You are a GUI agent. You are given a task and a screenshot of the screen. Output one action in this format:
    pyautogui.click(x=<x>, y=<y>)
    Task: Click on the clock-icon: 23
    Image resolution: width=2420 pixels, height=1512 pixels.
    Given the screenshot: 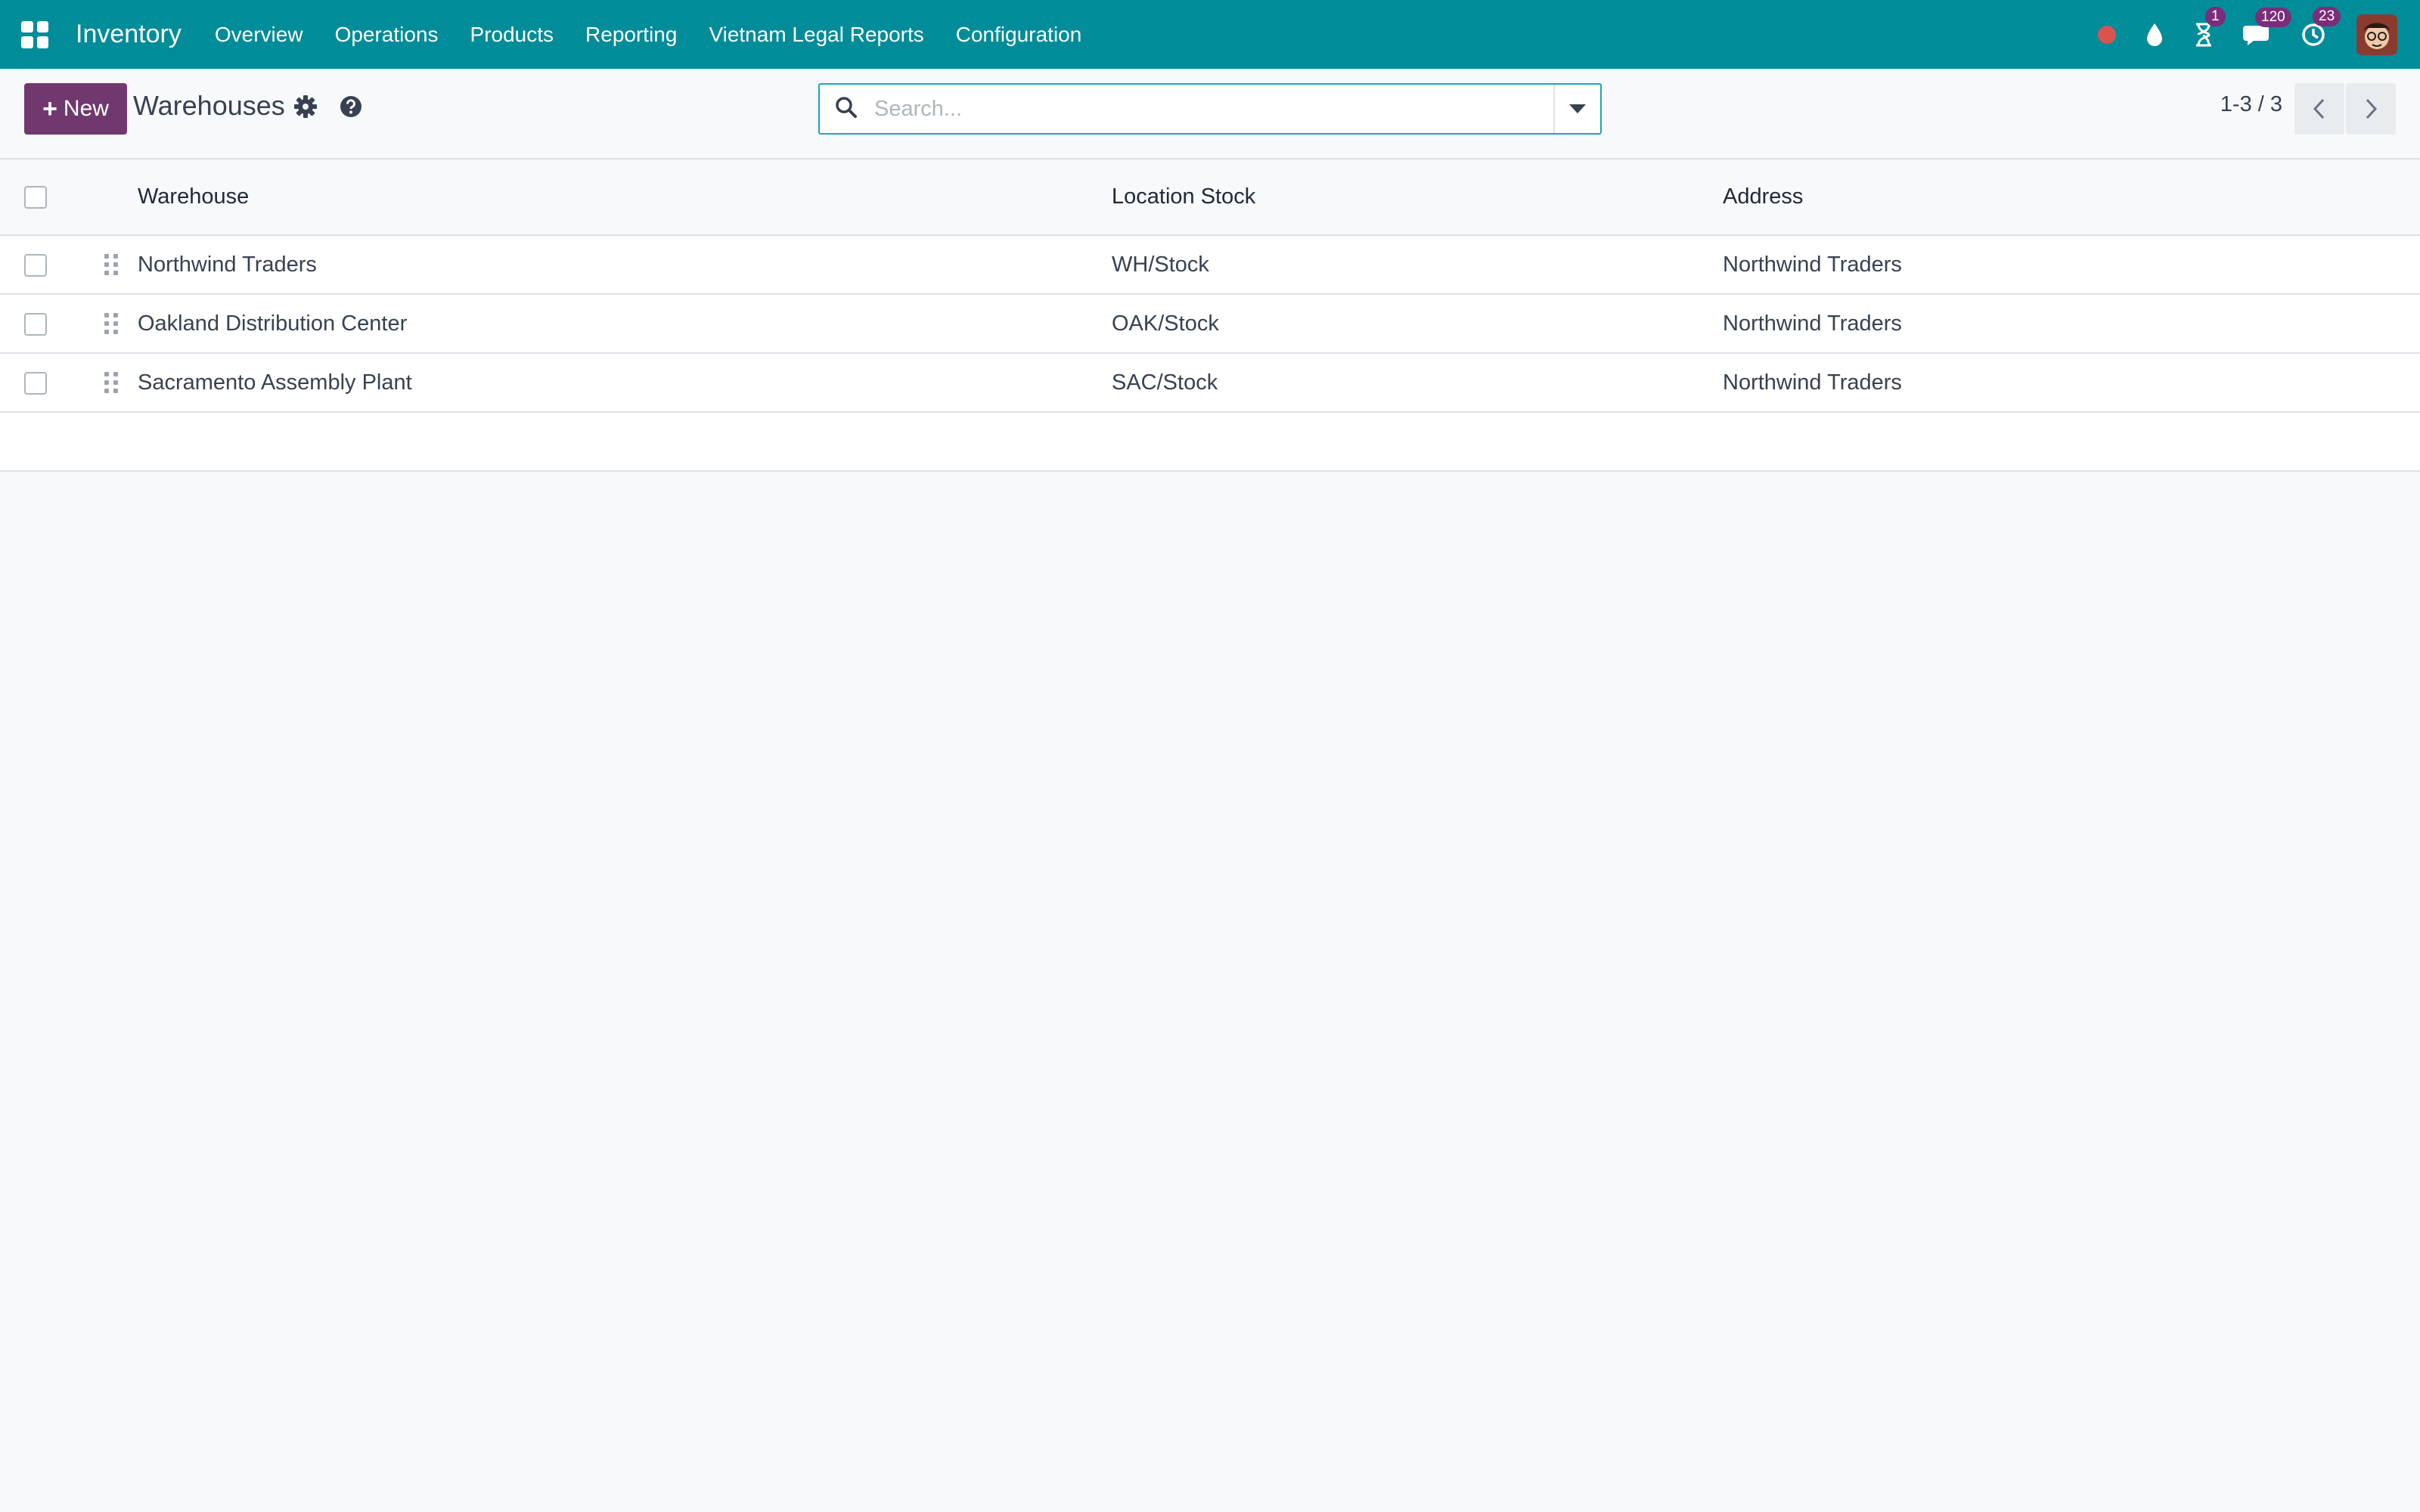 What is the action you would take?
    pyautogui.click(x=2321, y=27)
    